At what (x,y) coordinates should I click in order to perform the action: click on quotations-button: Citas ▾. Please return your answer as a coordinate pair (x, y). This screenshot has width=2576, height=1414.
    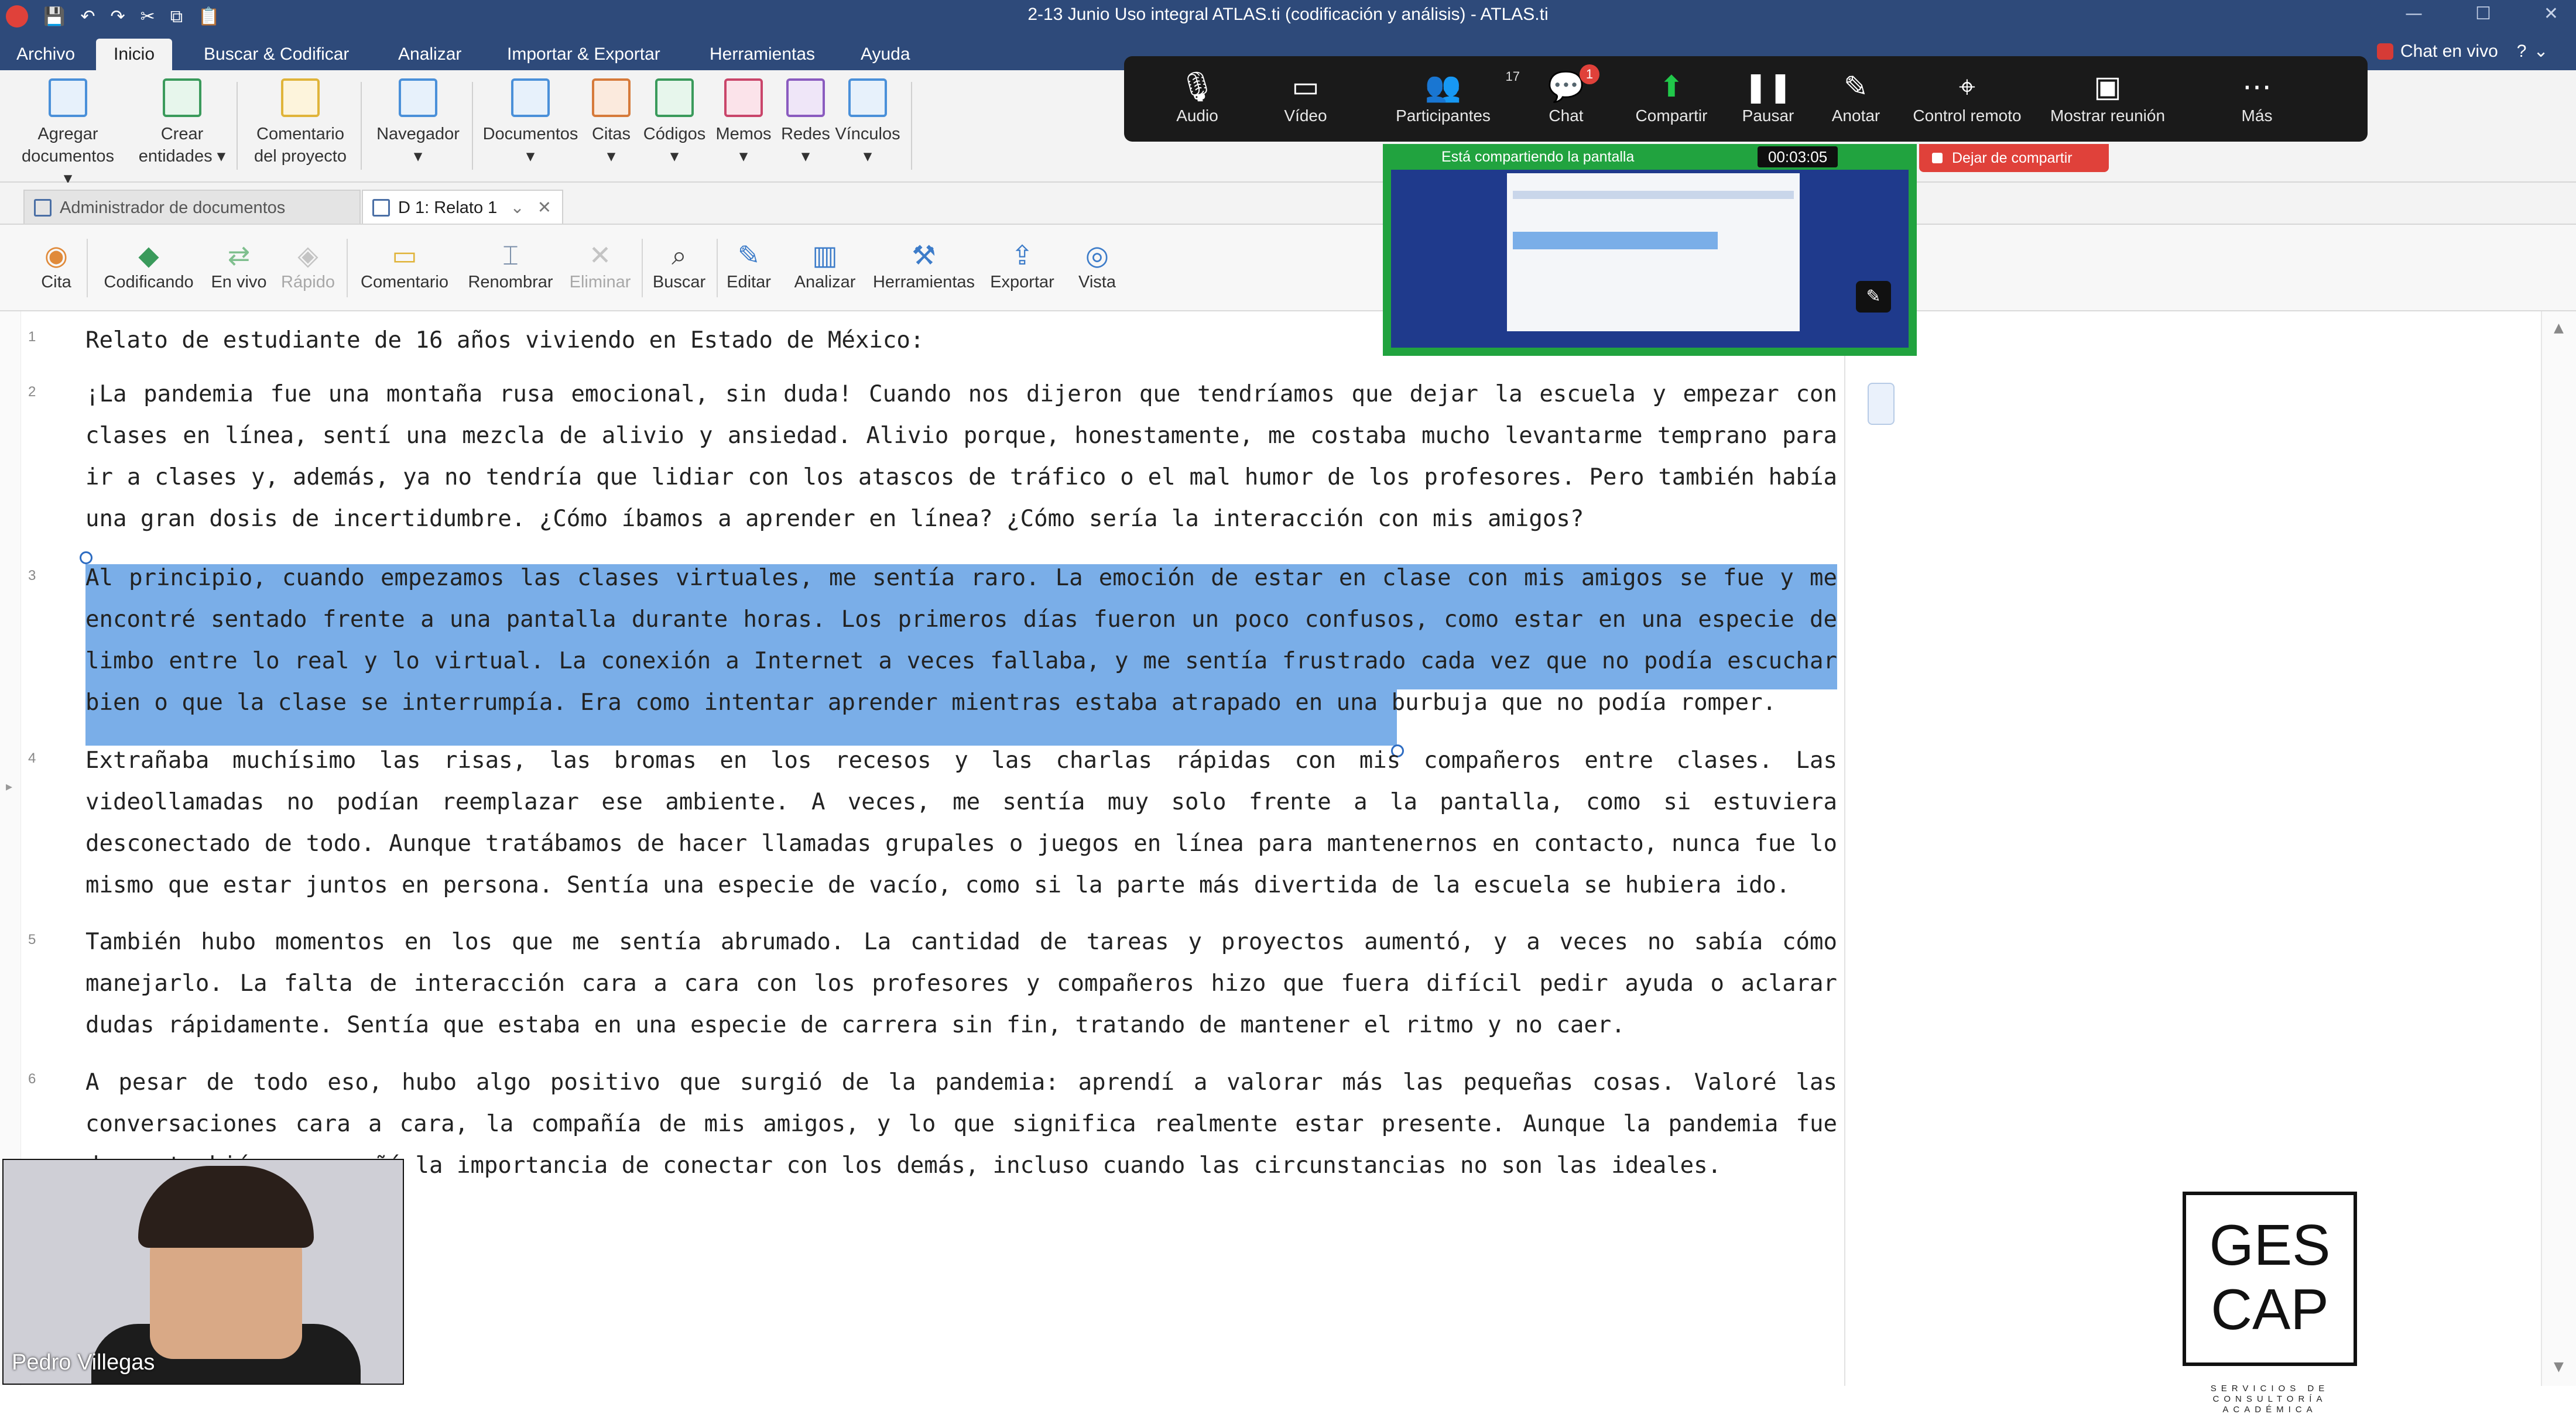
    Looking at the image, I should click on (611, 122).